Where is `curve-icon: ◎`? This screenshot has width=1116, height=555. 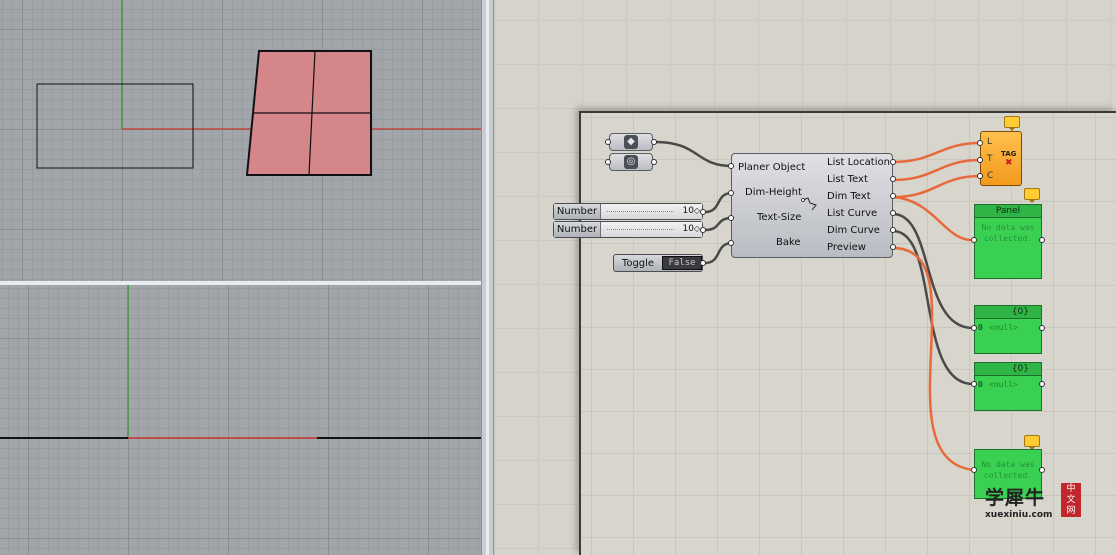 curve-icon: ◎ is located at coordinates (631, 162).